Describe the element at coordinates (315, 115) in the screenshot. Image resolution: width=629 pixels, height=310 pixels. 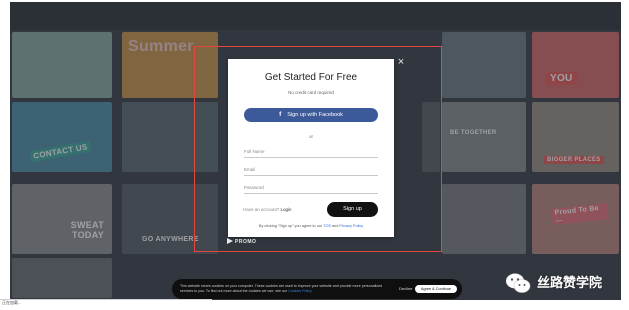
I see `facebook-button-label: Sign up with Facebook` at that location.